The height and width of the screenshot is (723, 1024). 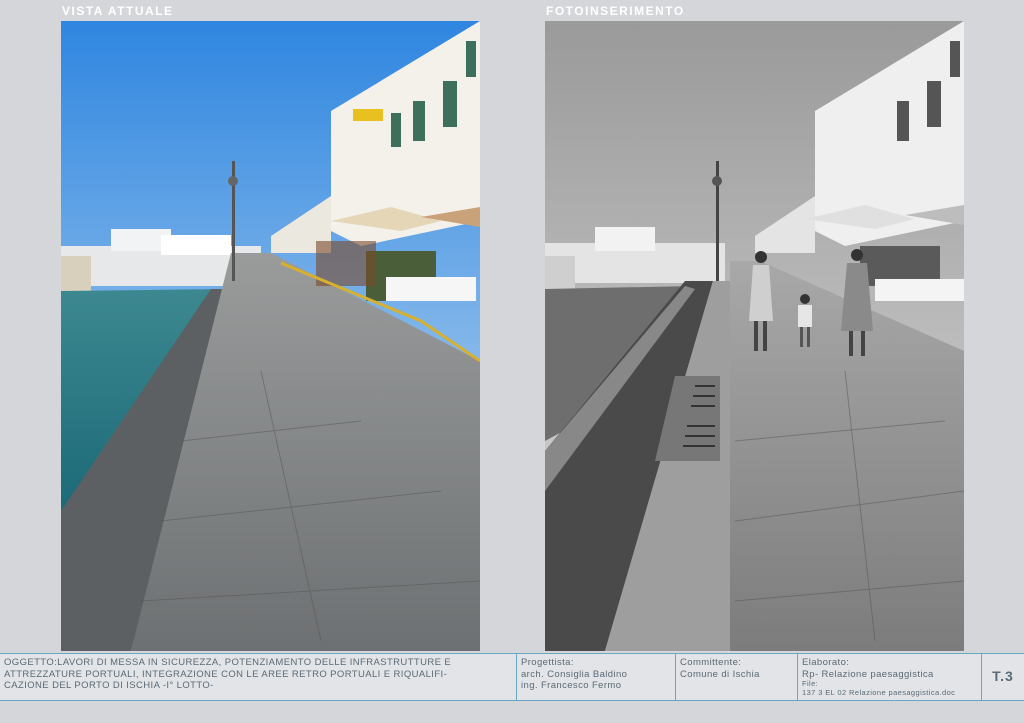 What do you see at coordinates (574, 674) in the screenshot?
I see `progettista-name-1: arch. Consiglia Baldino` at bounding box center [574, 674].